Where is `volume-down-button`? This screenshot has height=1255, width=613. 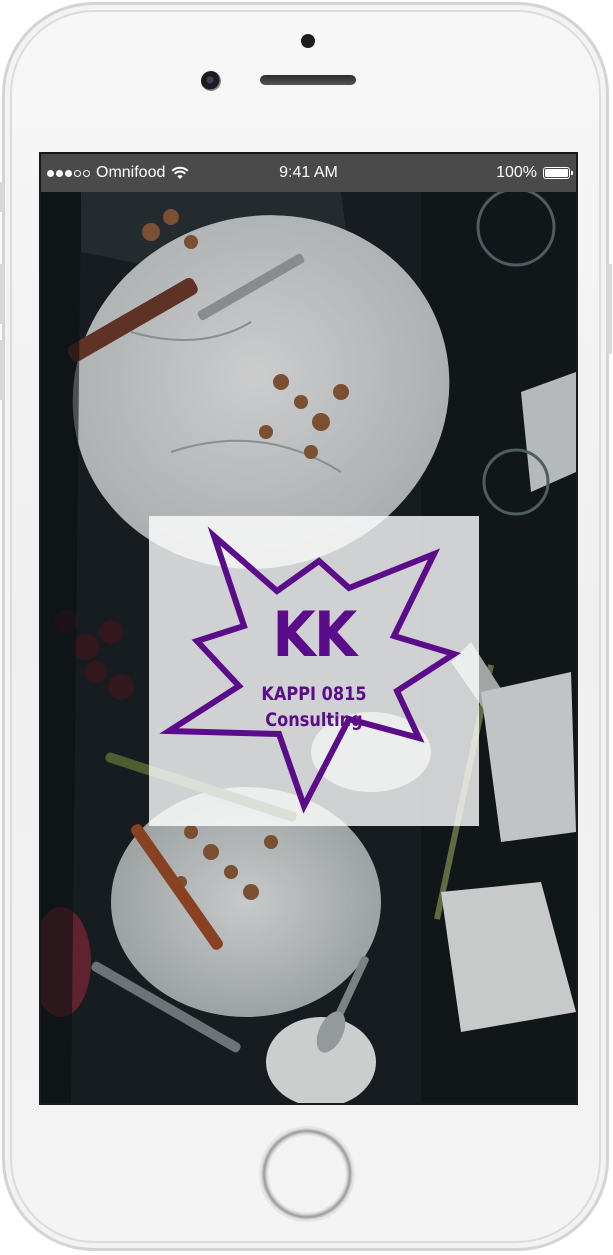
volume-down-button is located at coordinates (2, 370).